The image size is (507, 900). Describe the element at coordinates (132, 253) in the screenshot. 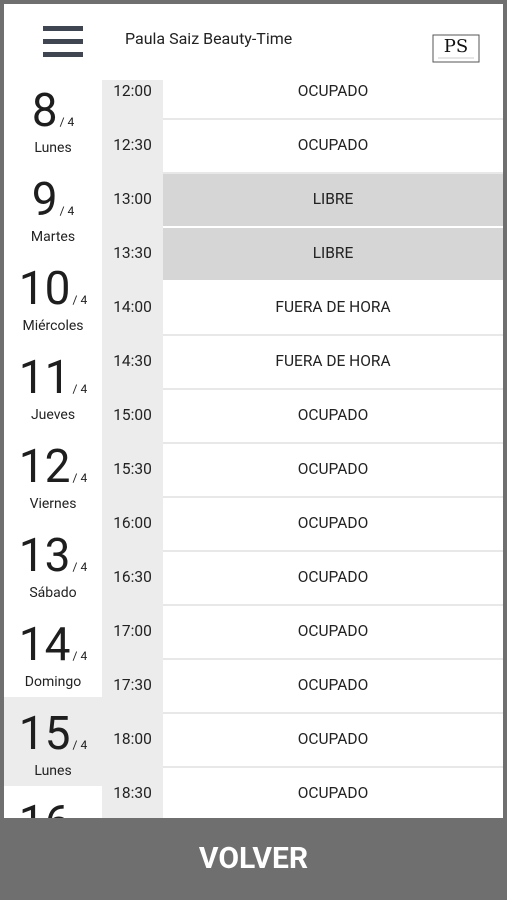

I see `slot-time: 13:30` at that location.